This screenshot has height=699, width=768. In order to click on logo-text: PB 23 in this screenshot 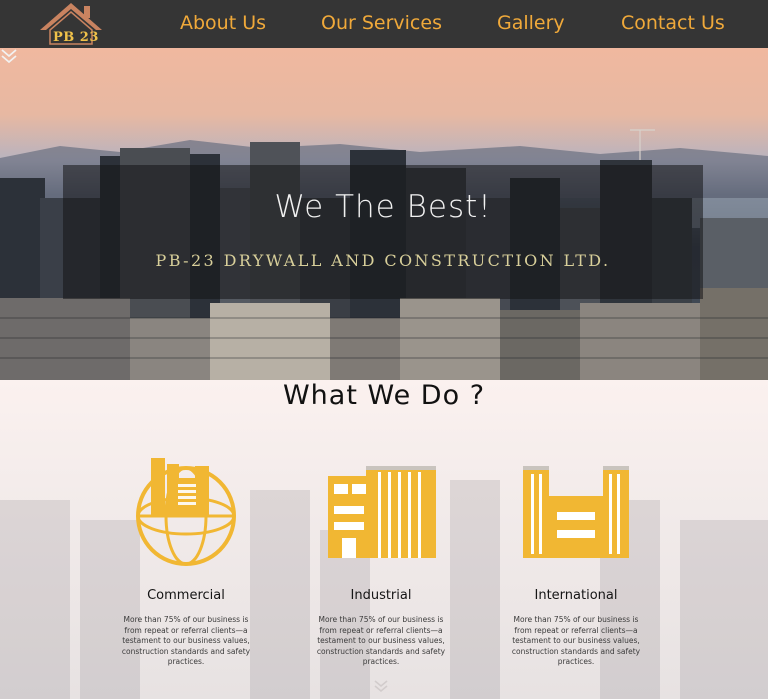, I will do `click(76, 37)`.